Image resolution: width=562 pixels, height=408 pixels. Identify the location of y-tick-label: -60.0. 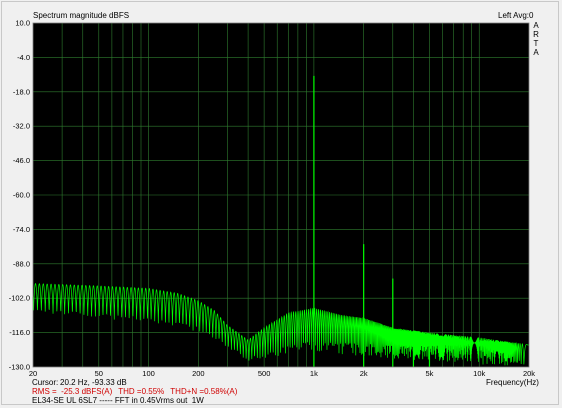
(21, 195).